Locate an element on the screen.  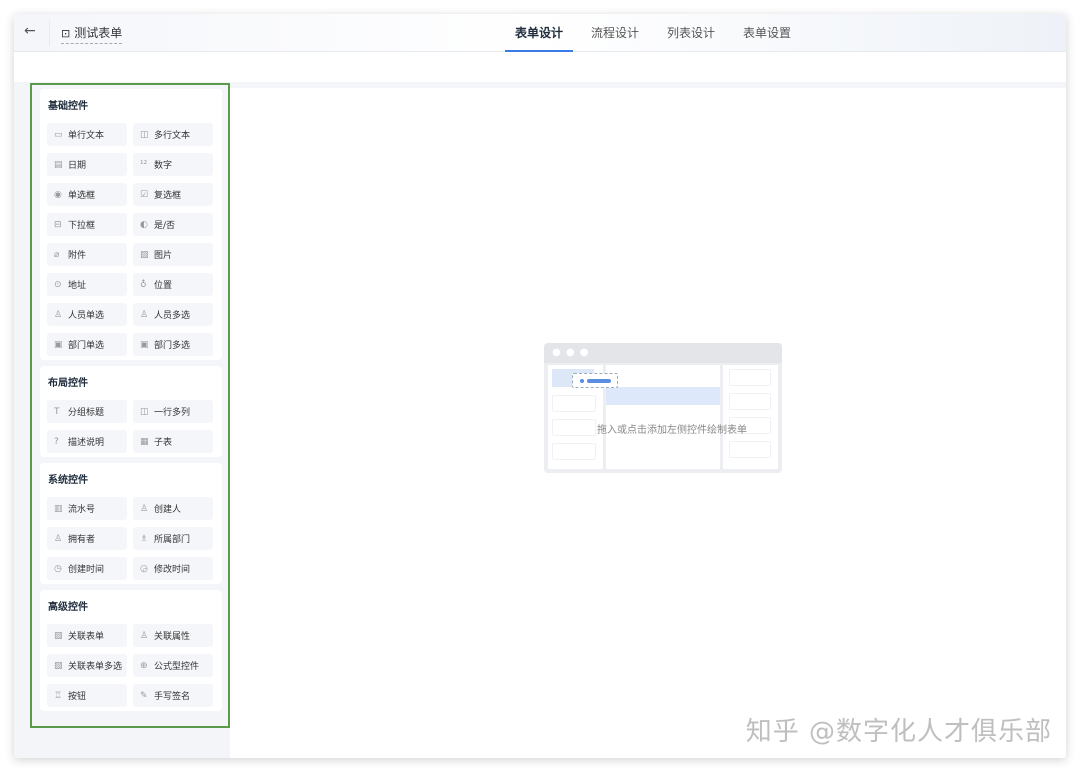
control-icon: T is located at coordinates (57, 411).